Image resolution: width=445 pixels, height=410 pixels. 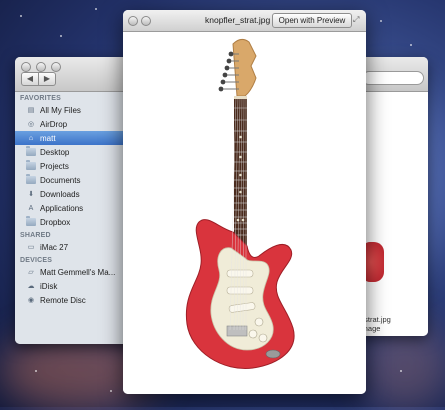 I want to click on sidebar-item-label: Documents, so click(x=60, y=180).